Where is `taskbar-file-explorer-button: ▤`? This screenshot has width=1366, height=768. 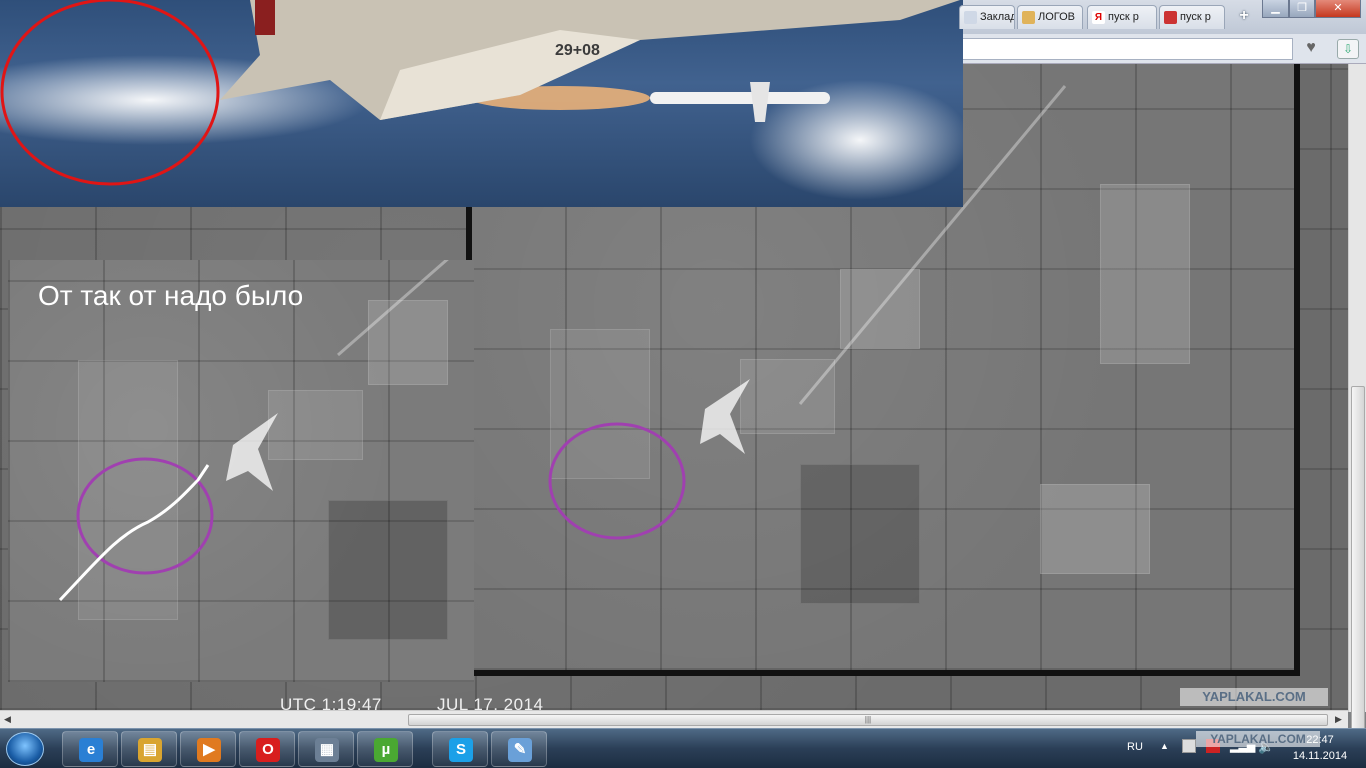
taskbar-file-explorer-button: ▤ is located at coordinates (149, 749).